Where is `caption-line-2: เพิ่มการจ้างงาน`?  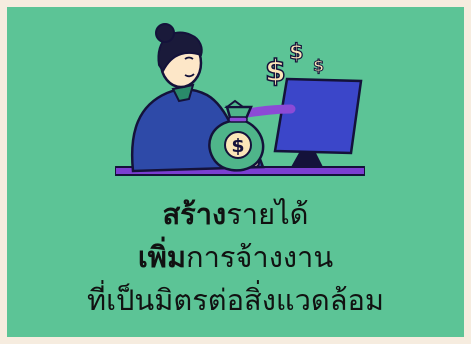 caption-line-2: เพิ่มการจ้างงาน is located at coordinates (235, 257).